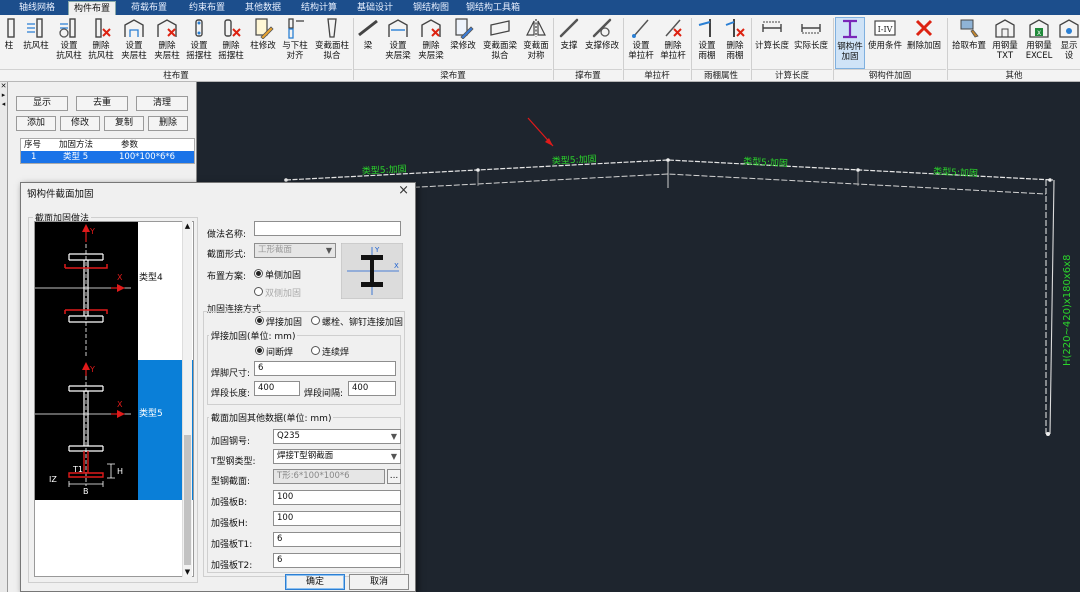 The width and height of the screenshot is (1080, 592). What do you see at coordinates (330, 351) in the screenshot?
I see `weld-continuous-radio: 连续焊` at bounding box center [330, 351].